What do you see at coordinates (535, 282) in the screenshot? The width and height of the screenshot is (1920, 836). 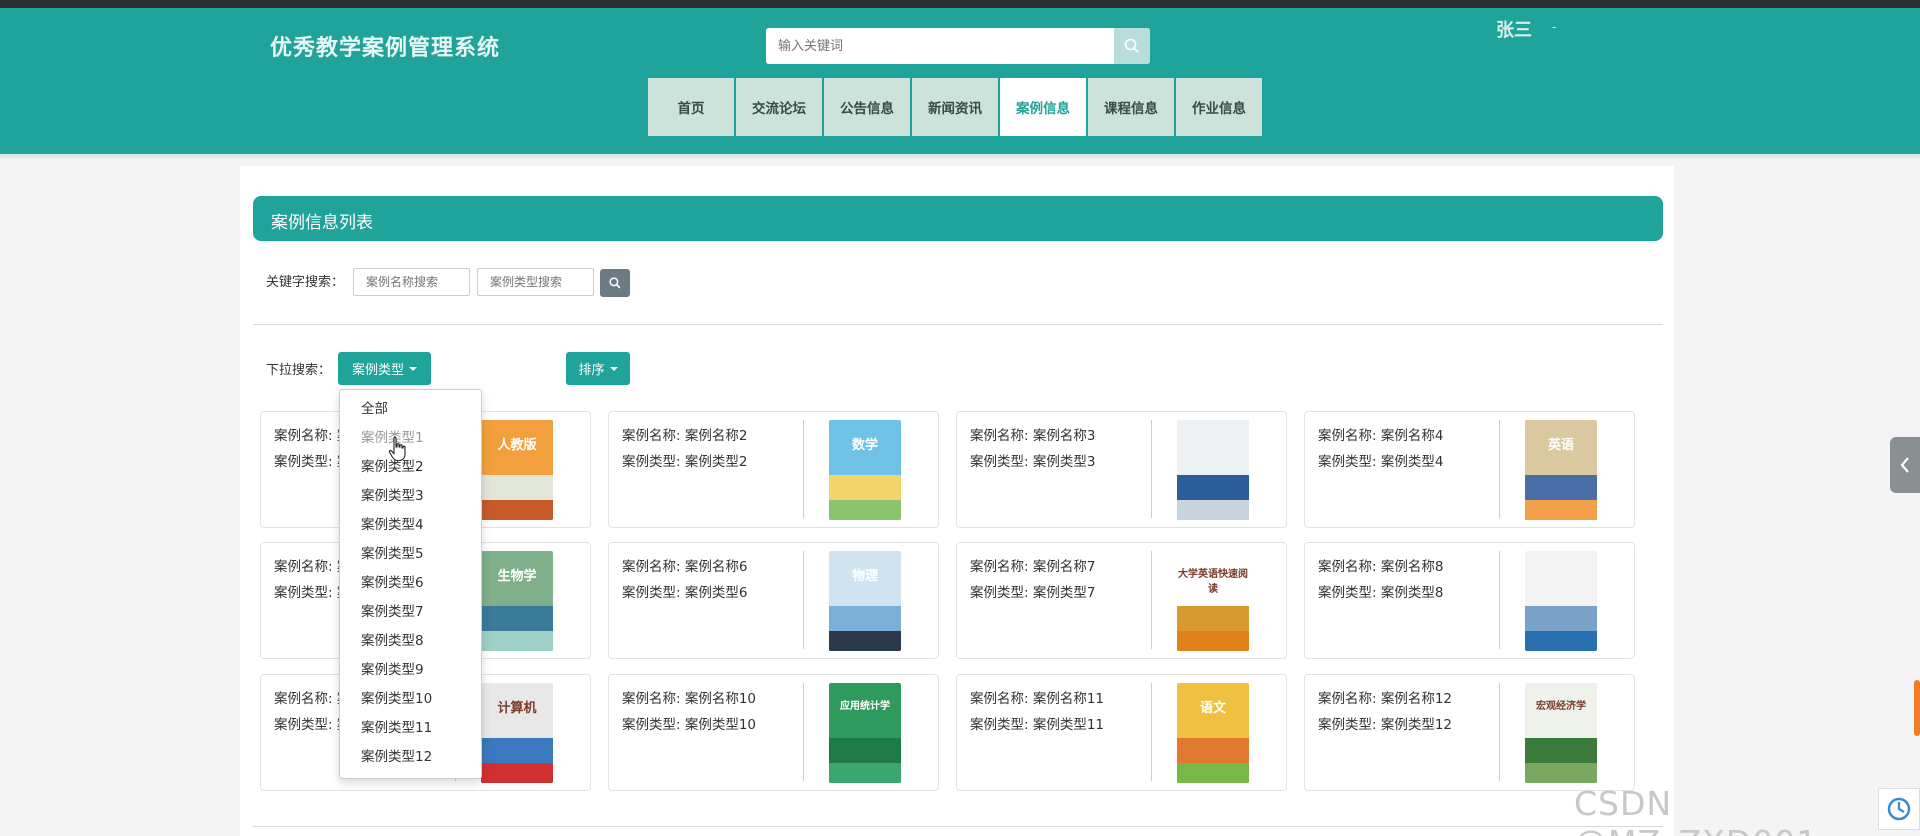 I see `case-type-search-input` at bounding box center [535, 282].